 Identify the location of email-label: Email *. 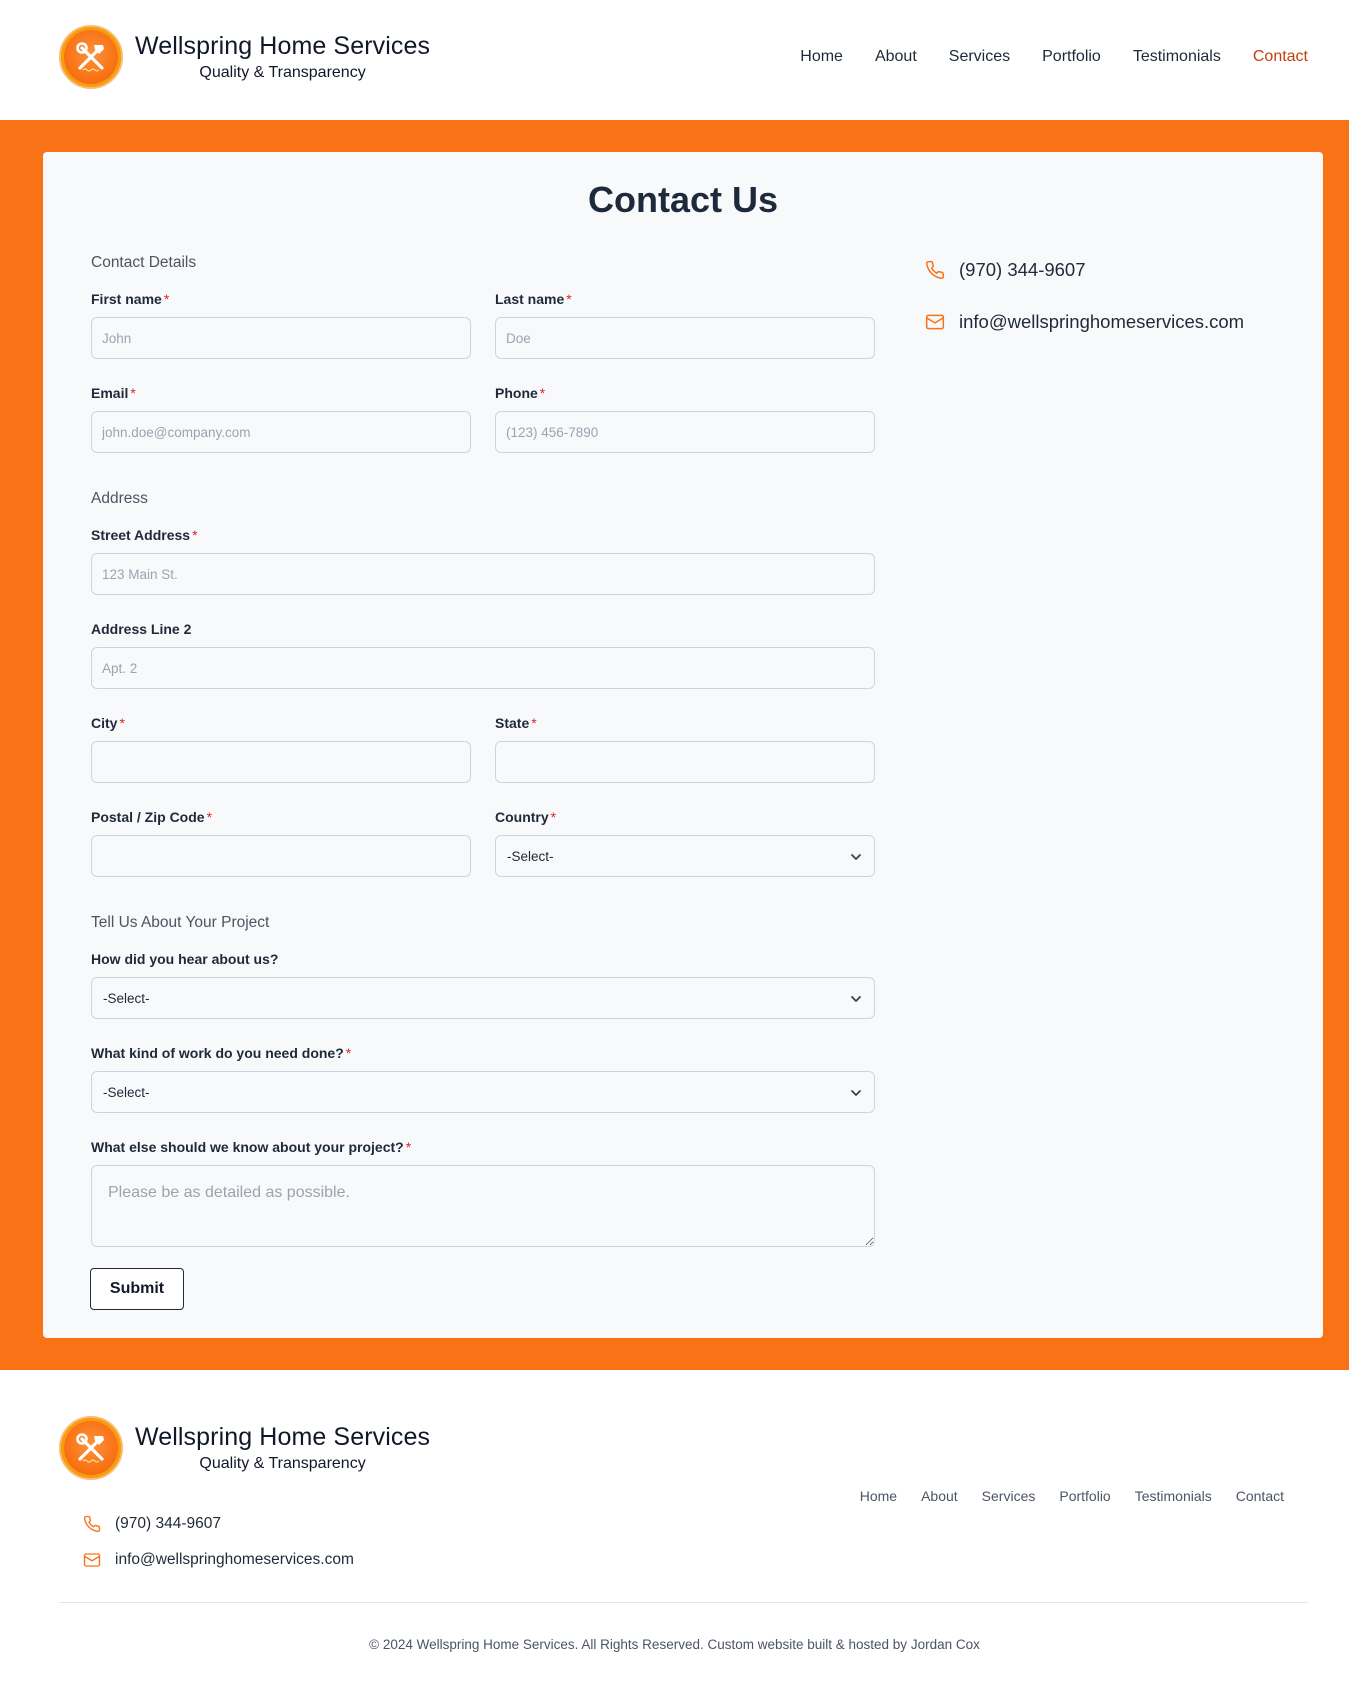
(113, 393).